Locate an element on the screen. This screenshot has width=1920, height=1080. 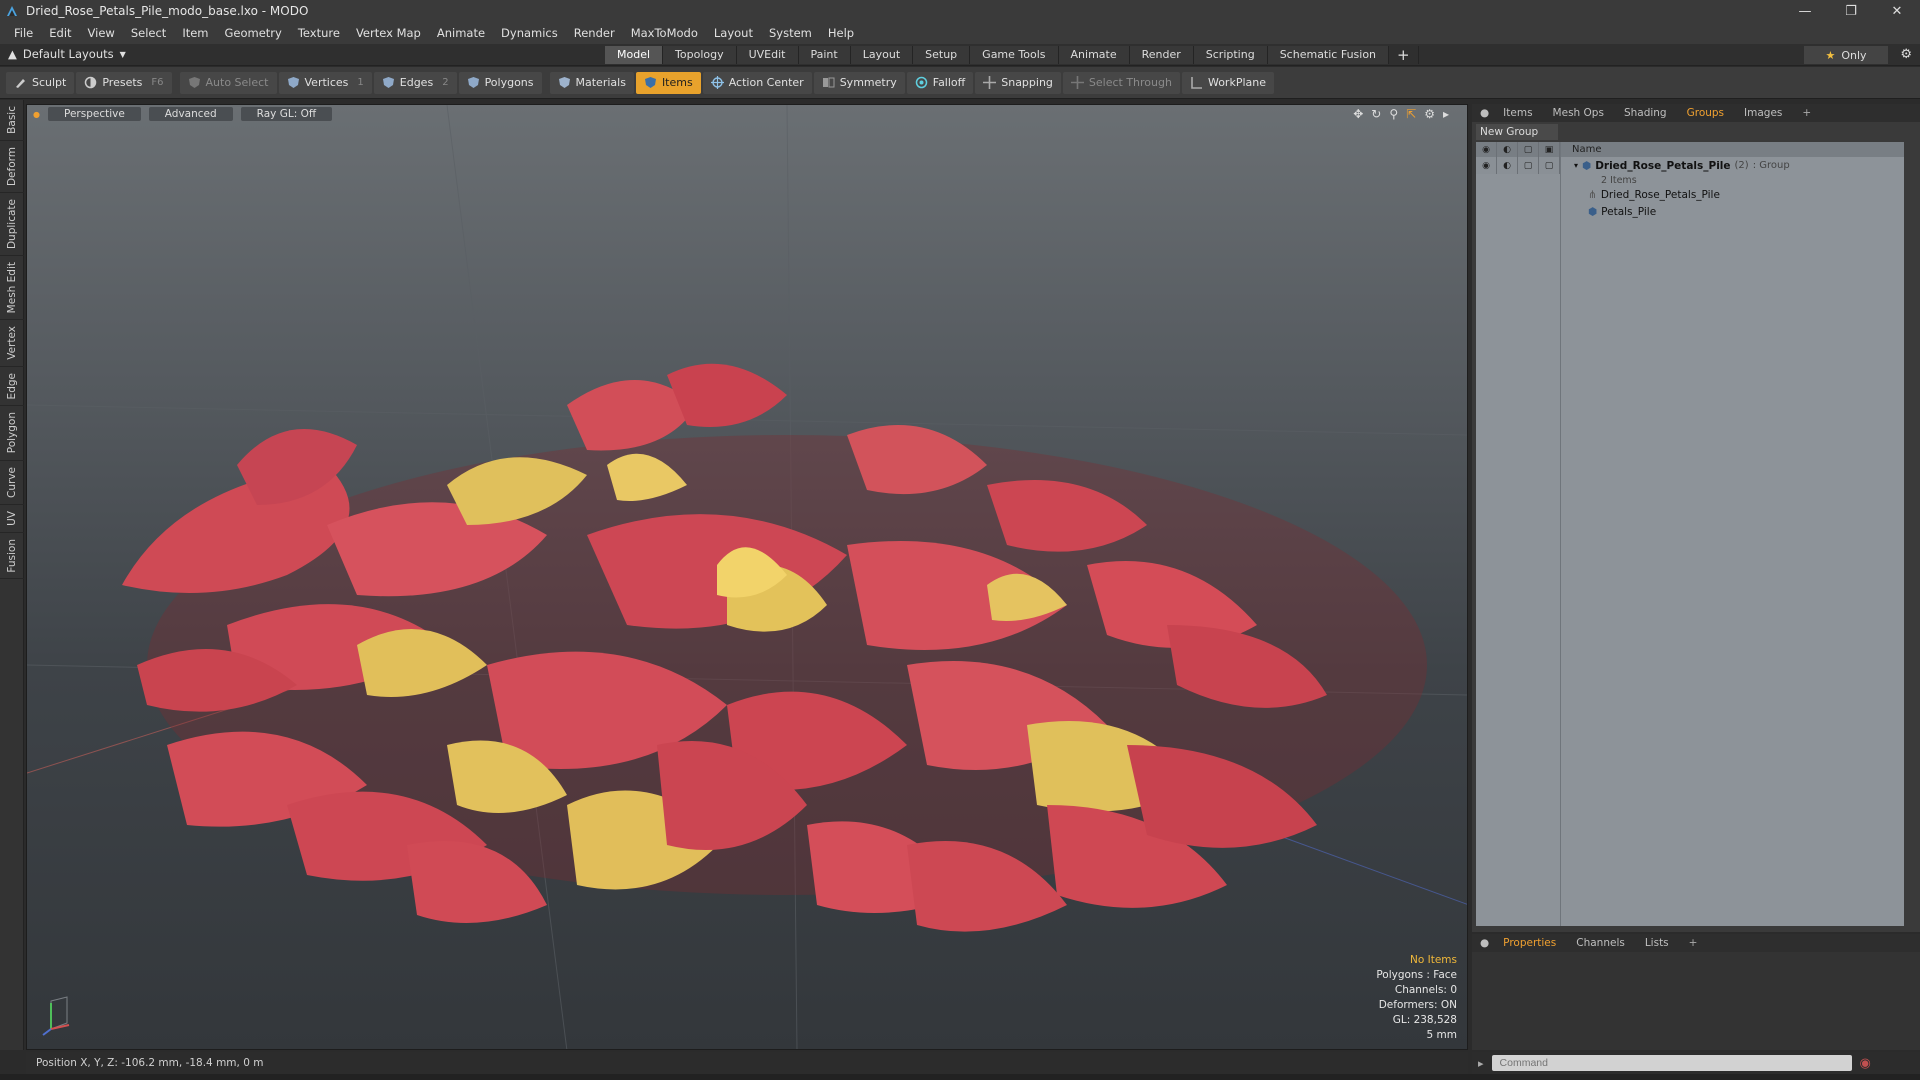
visibility-toggle-icon: ◉ is located at coordinates (1486, 165).